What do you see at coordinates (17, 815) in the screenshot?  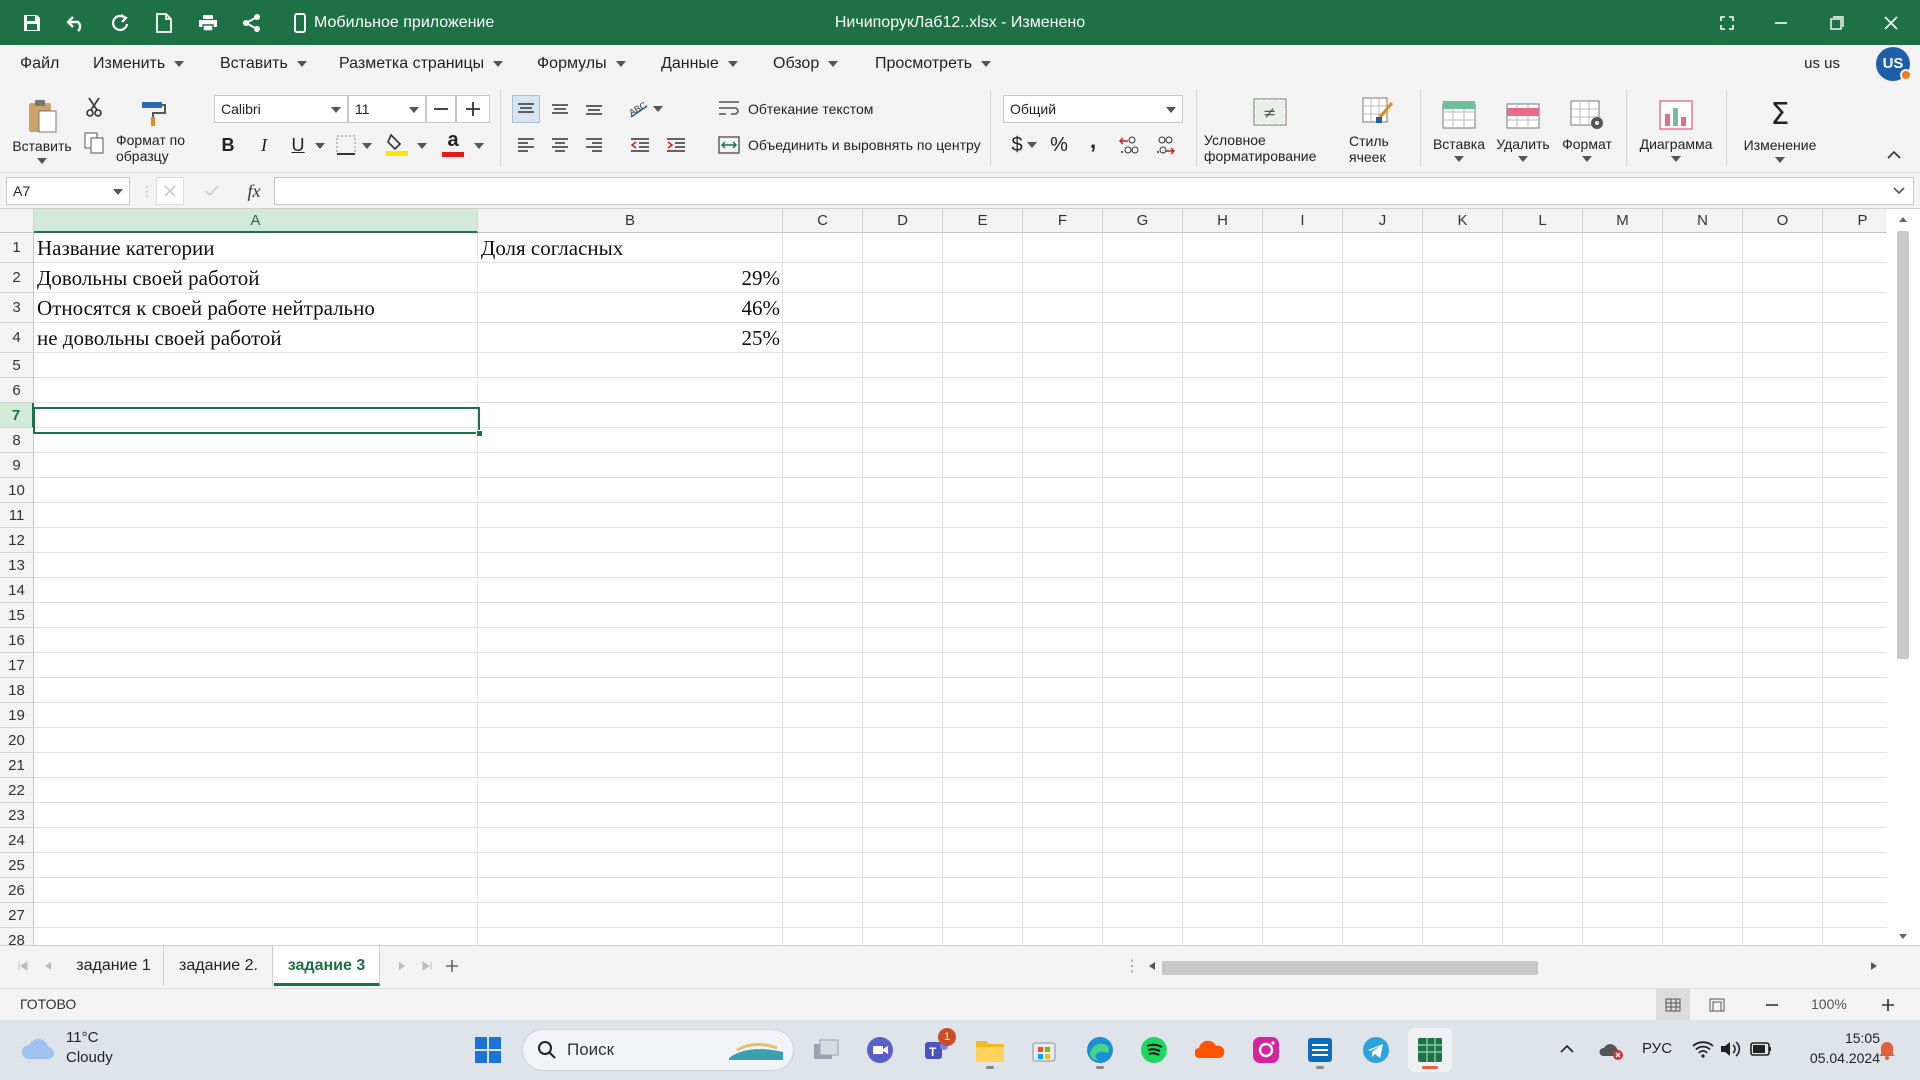 I see `row-header: 23` at bounding box center [17, 815].